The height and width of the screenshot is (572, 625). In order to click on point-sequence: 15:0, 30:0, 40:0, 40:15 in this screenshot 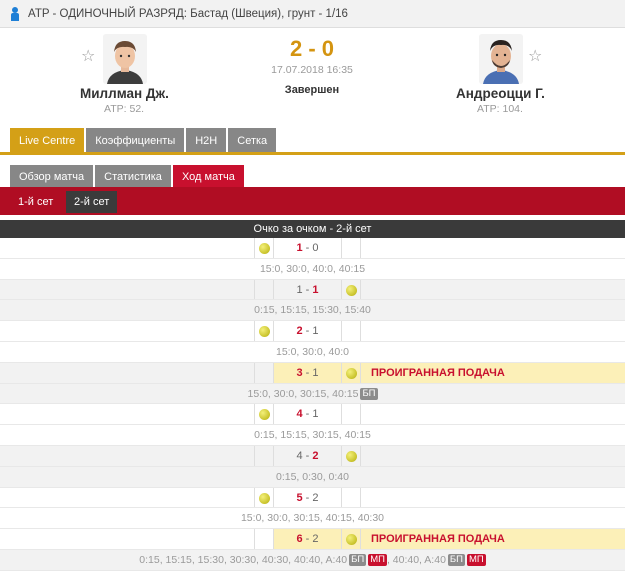, I will do `click(312, 268)`.